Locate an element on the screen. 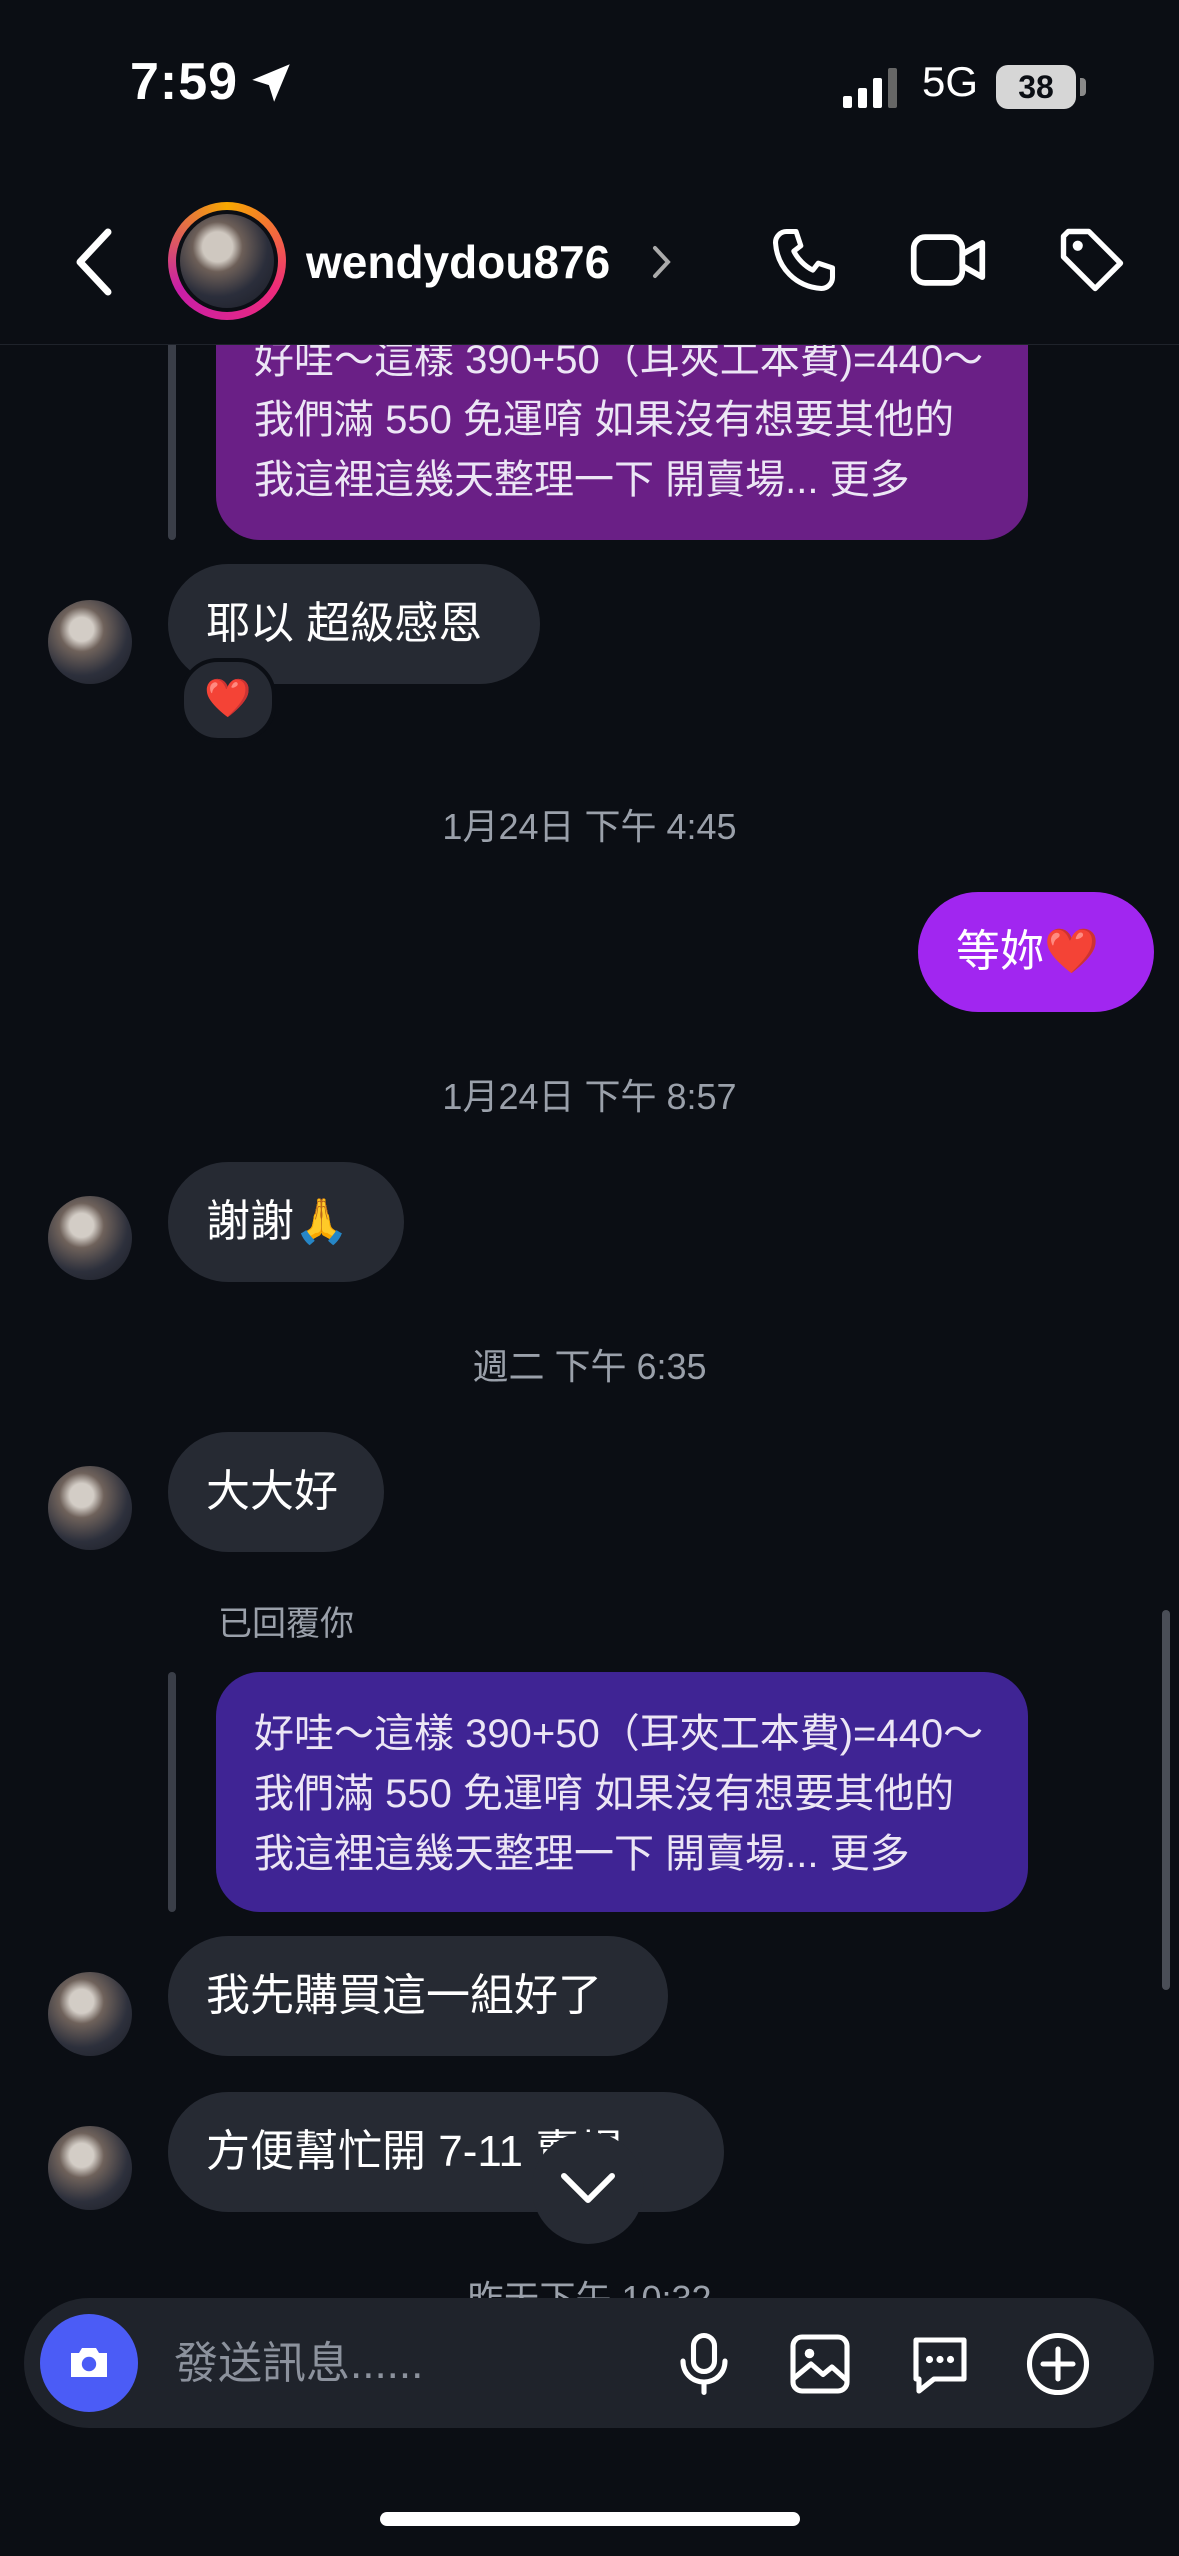 This screenshot has height=2556, width=1179. timestamp: 1月24日 下午 4:45 is located at coordinates (589, 826).